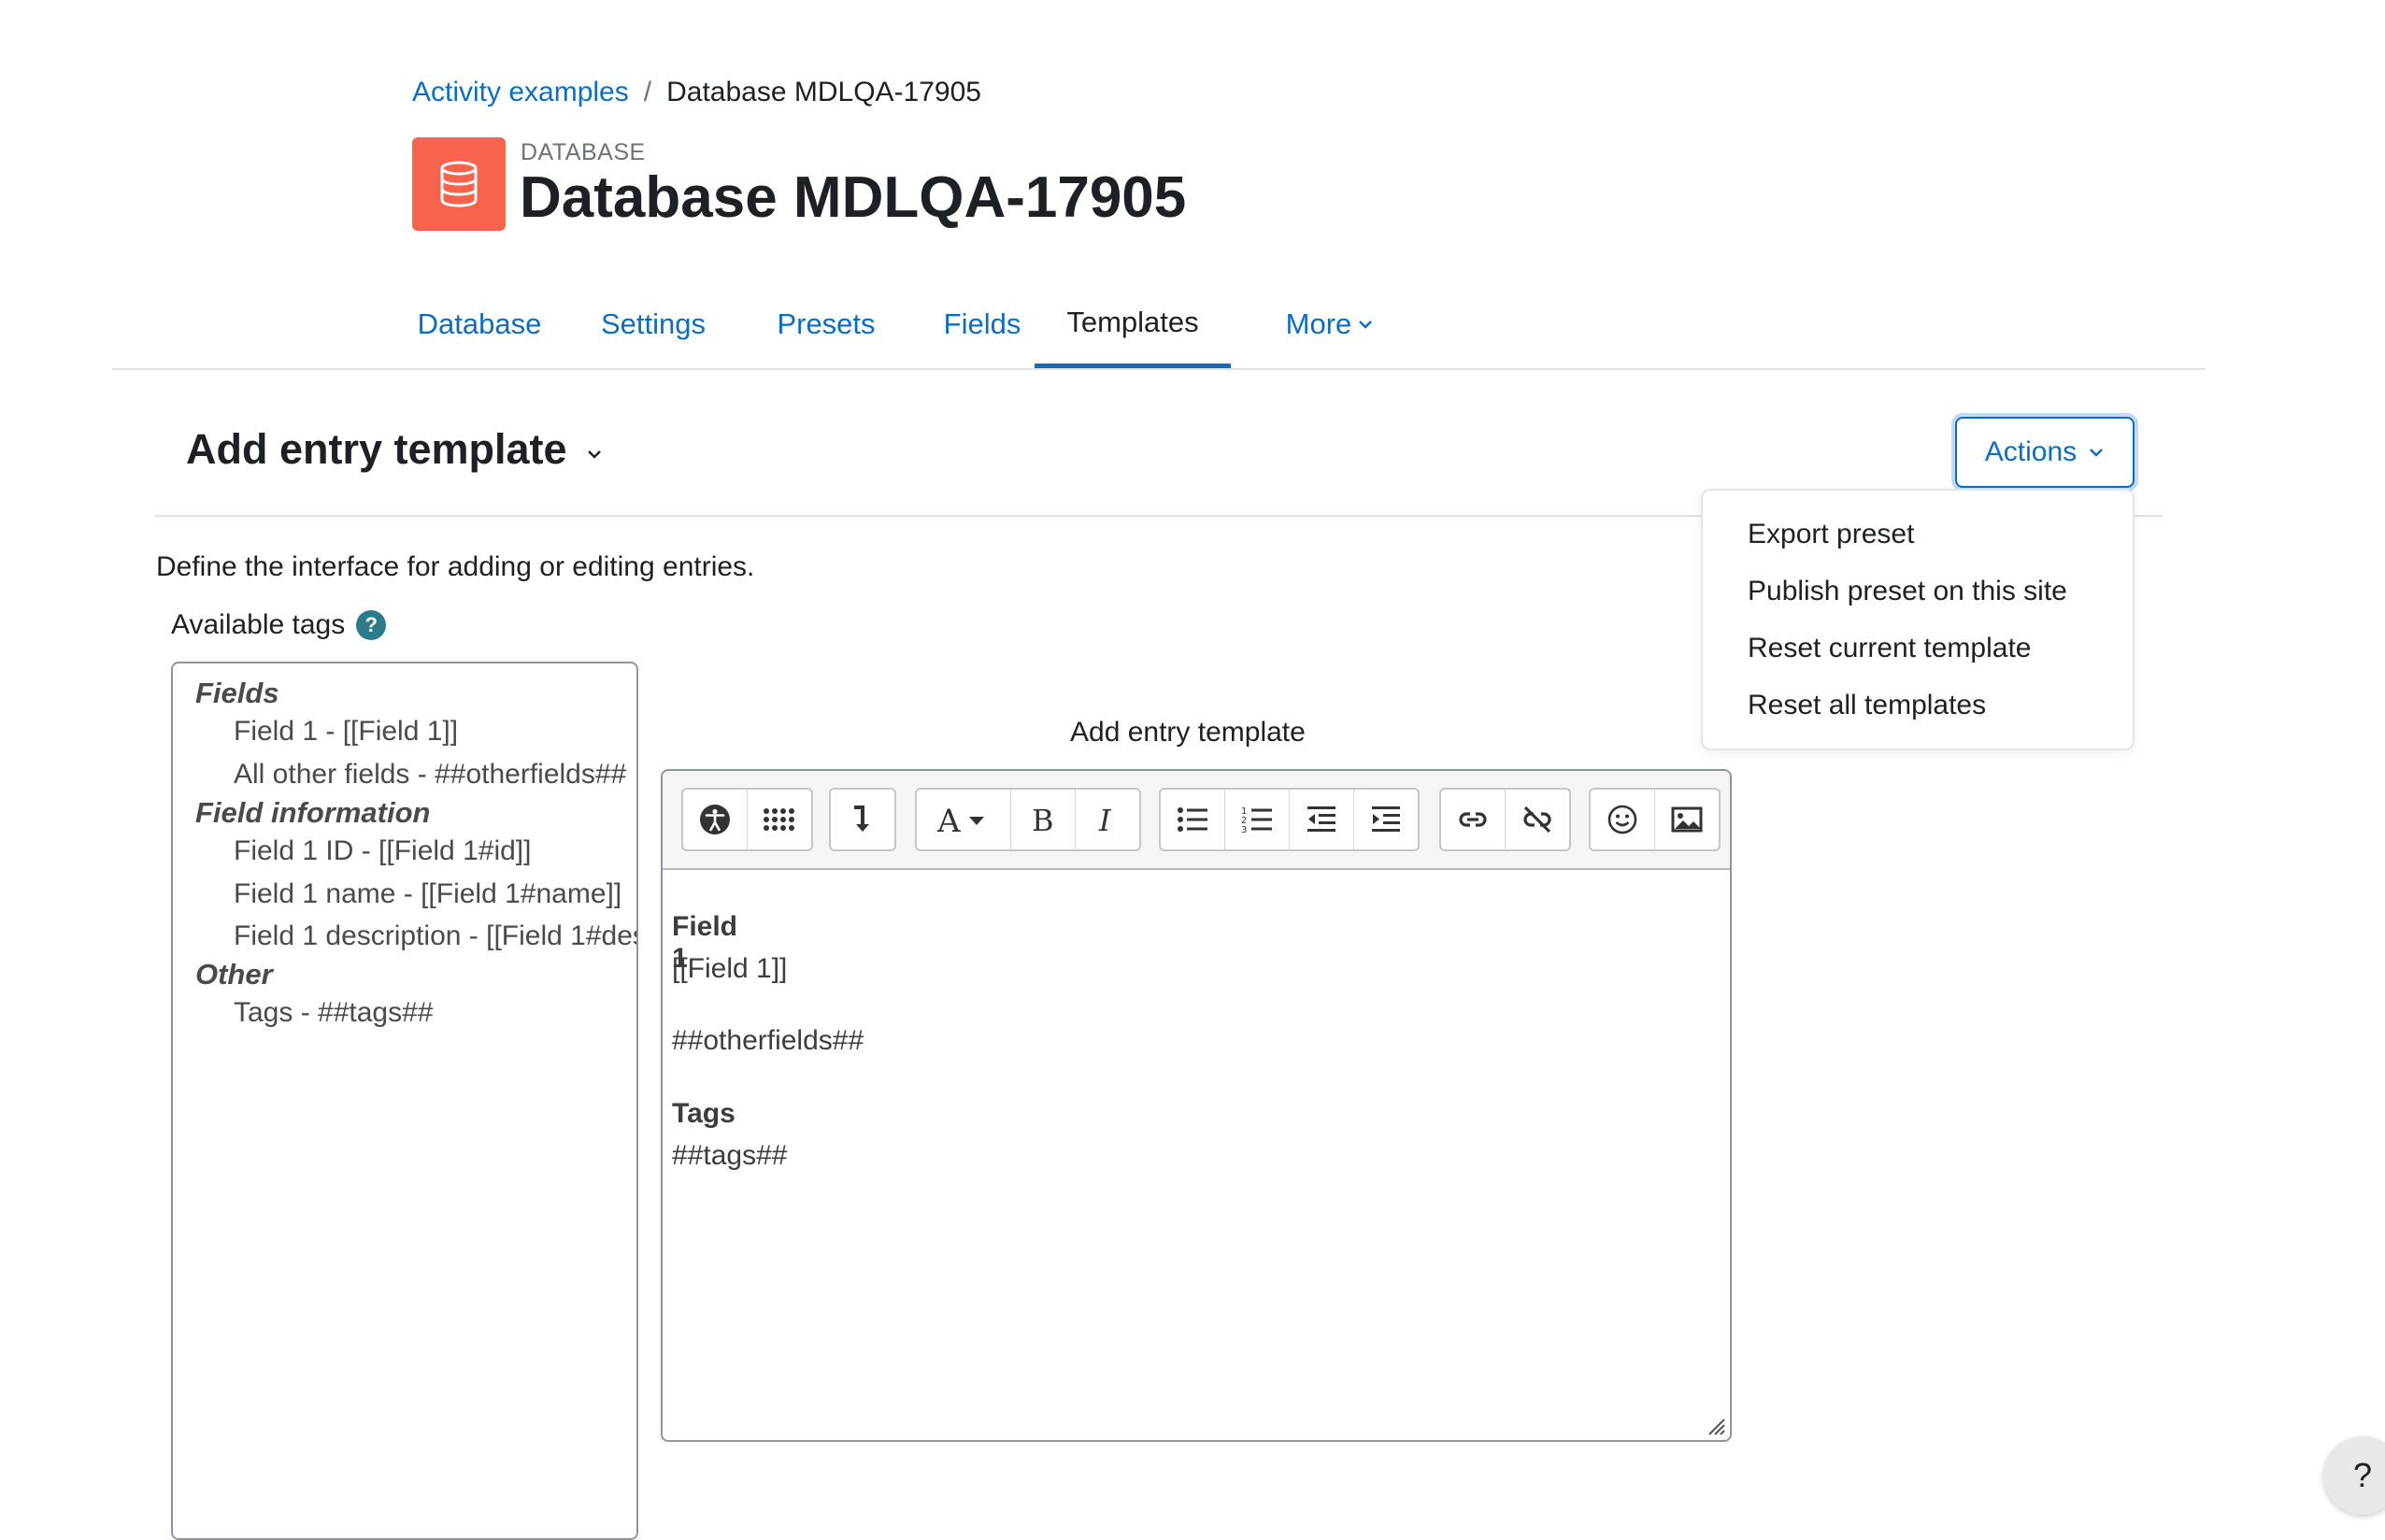 The width and height of the screenshot is (2385, 1540). What do you see at coordinates (1188, 732) in the screenshot?
I see `editor-label: Add entry template` at bounding box center [1188, 732].